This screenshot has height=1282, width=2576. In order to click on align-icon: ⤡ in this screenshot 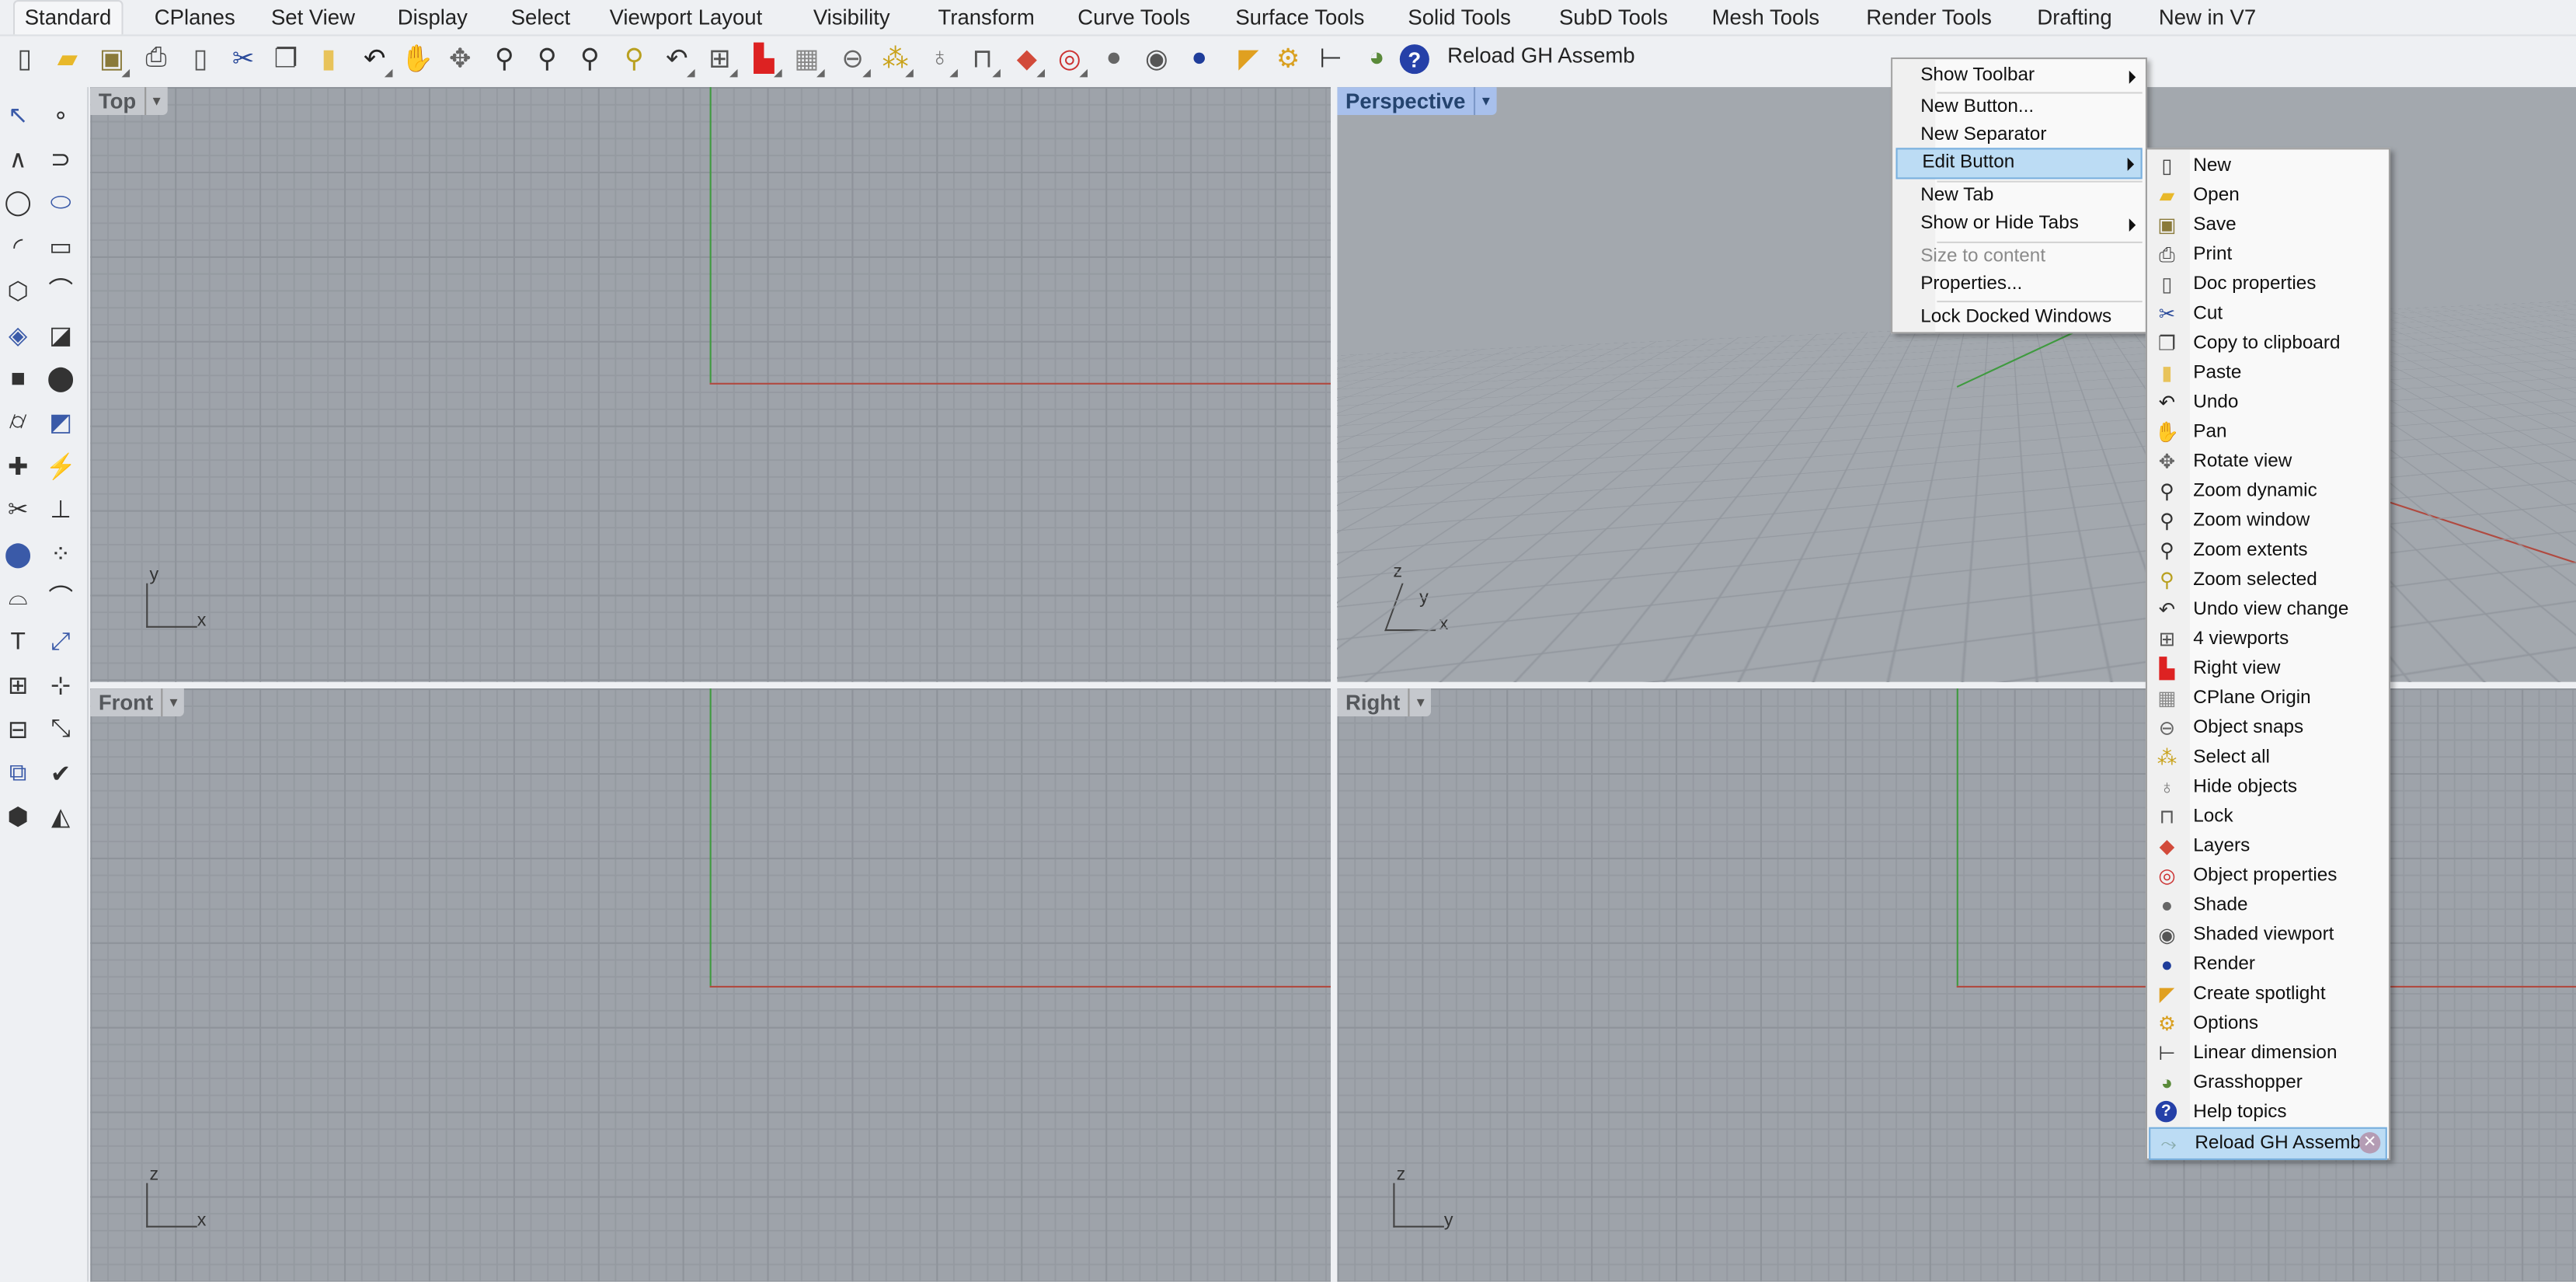, I will do `click(61, 729)`.